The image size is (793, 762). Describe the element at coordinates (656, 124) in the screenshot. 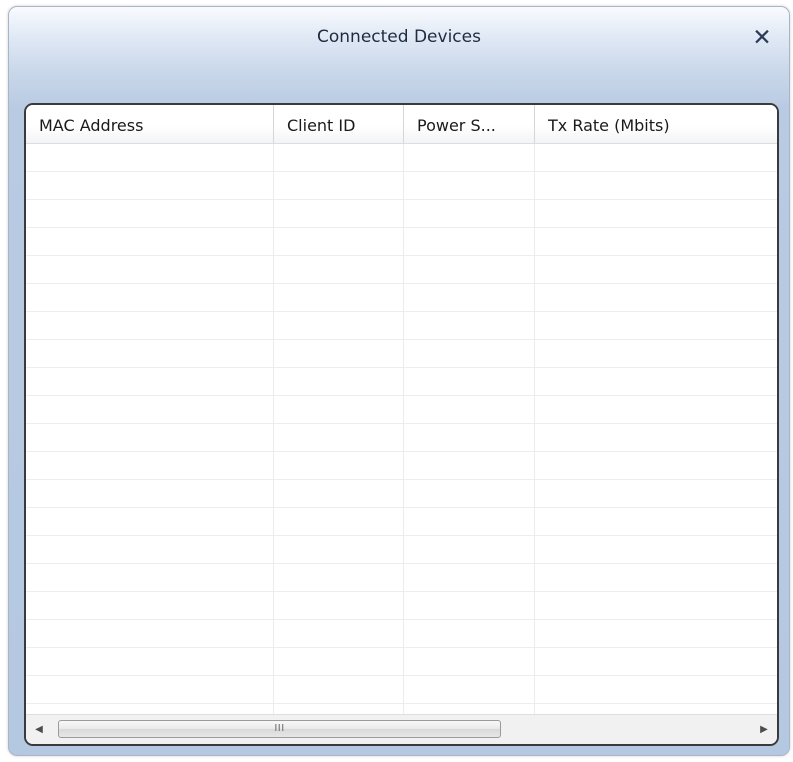

I see `column-header-tx-rate: Tx Rate (Mbits)` at that location.